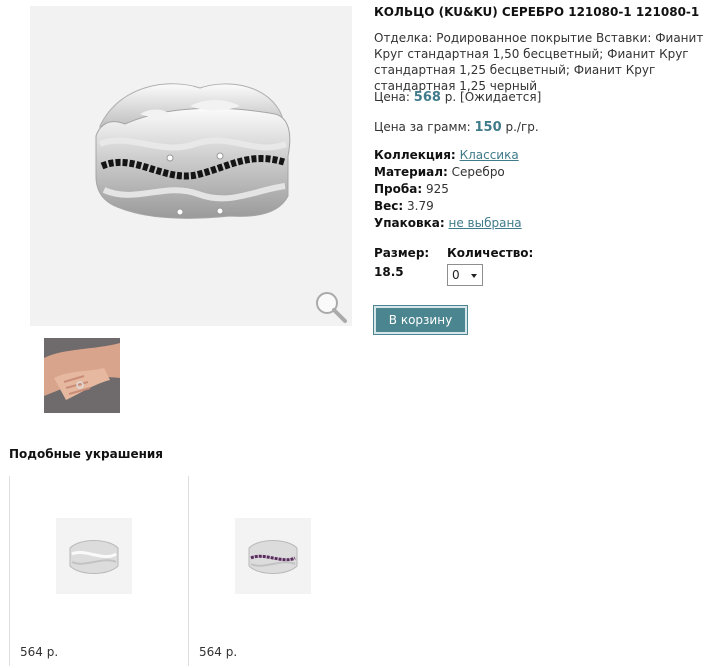 Image resolution: width=724 pixels, height=668 pixels. What do you see at coordinates (489, 155) in the screenshot?
I see `collection-link: Классика` at bounding box center [489, 155].